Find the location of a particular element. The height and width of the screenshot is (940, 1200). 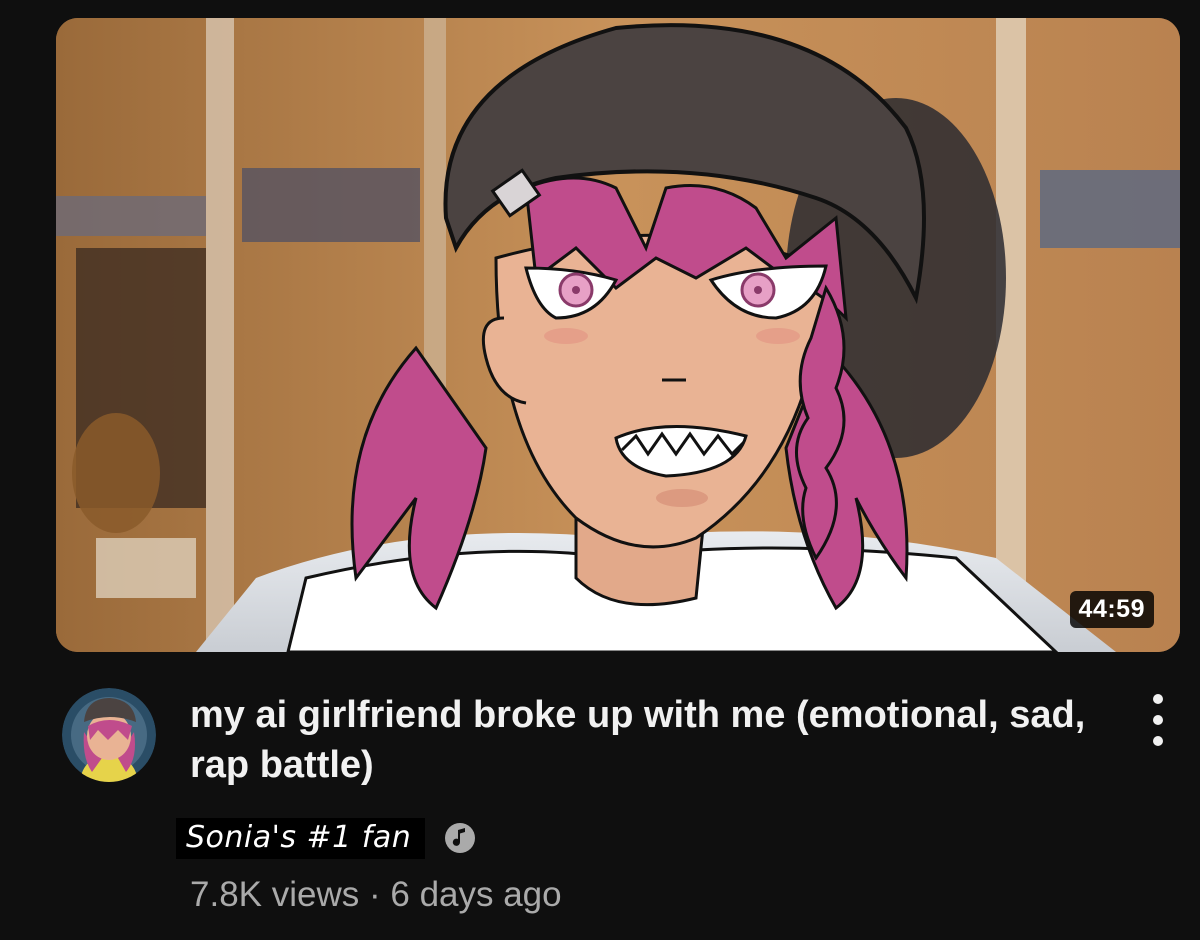

video-metadata: 7.8K views · 6 days ago is located at coordinates (376, 895).